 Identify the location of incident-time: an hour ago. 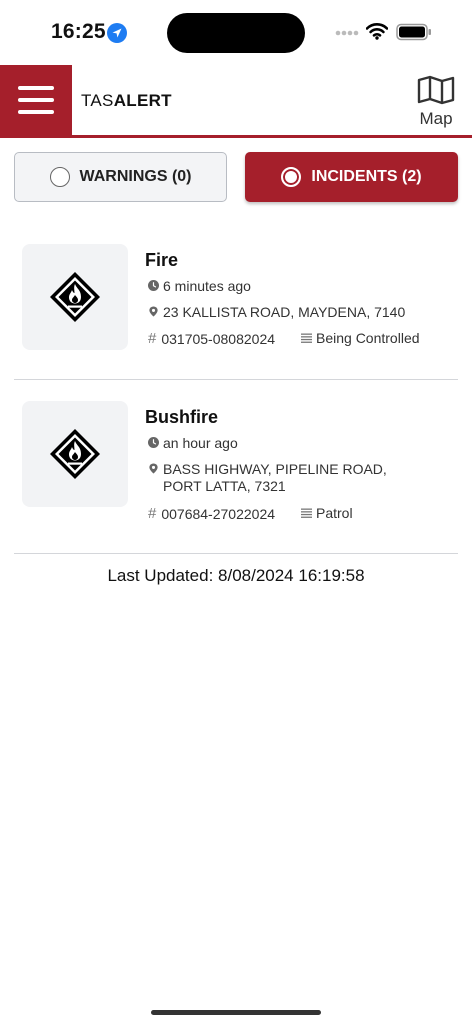
(193, 443).